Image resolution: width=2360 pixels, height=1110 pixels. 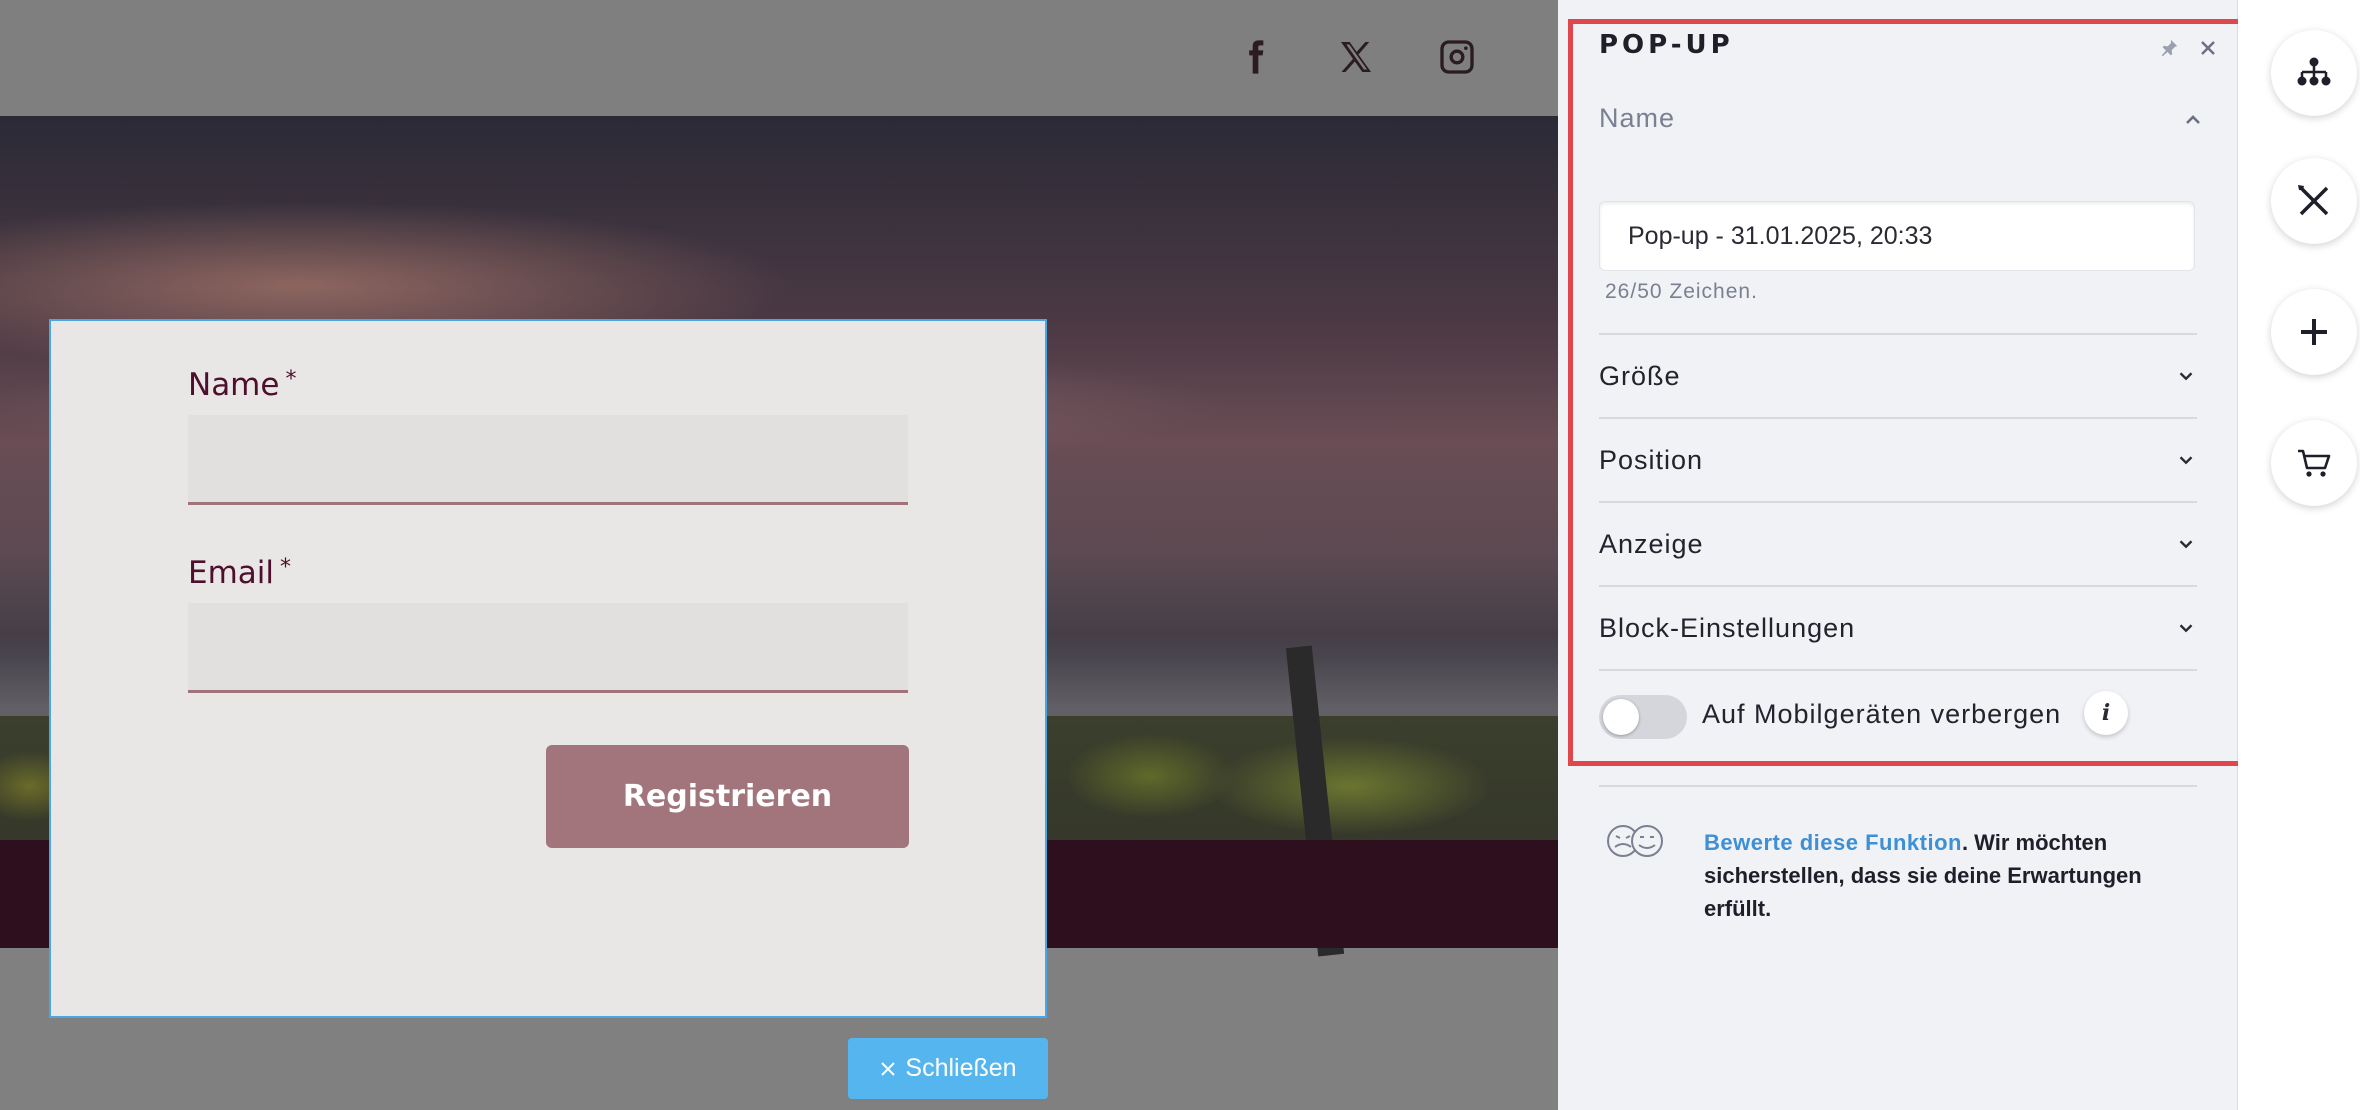 What do you see at coordinates (1898, 376) in the screenshot?
I see `section-groesse: Größe` at bounding box center [1898, 376].